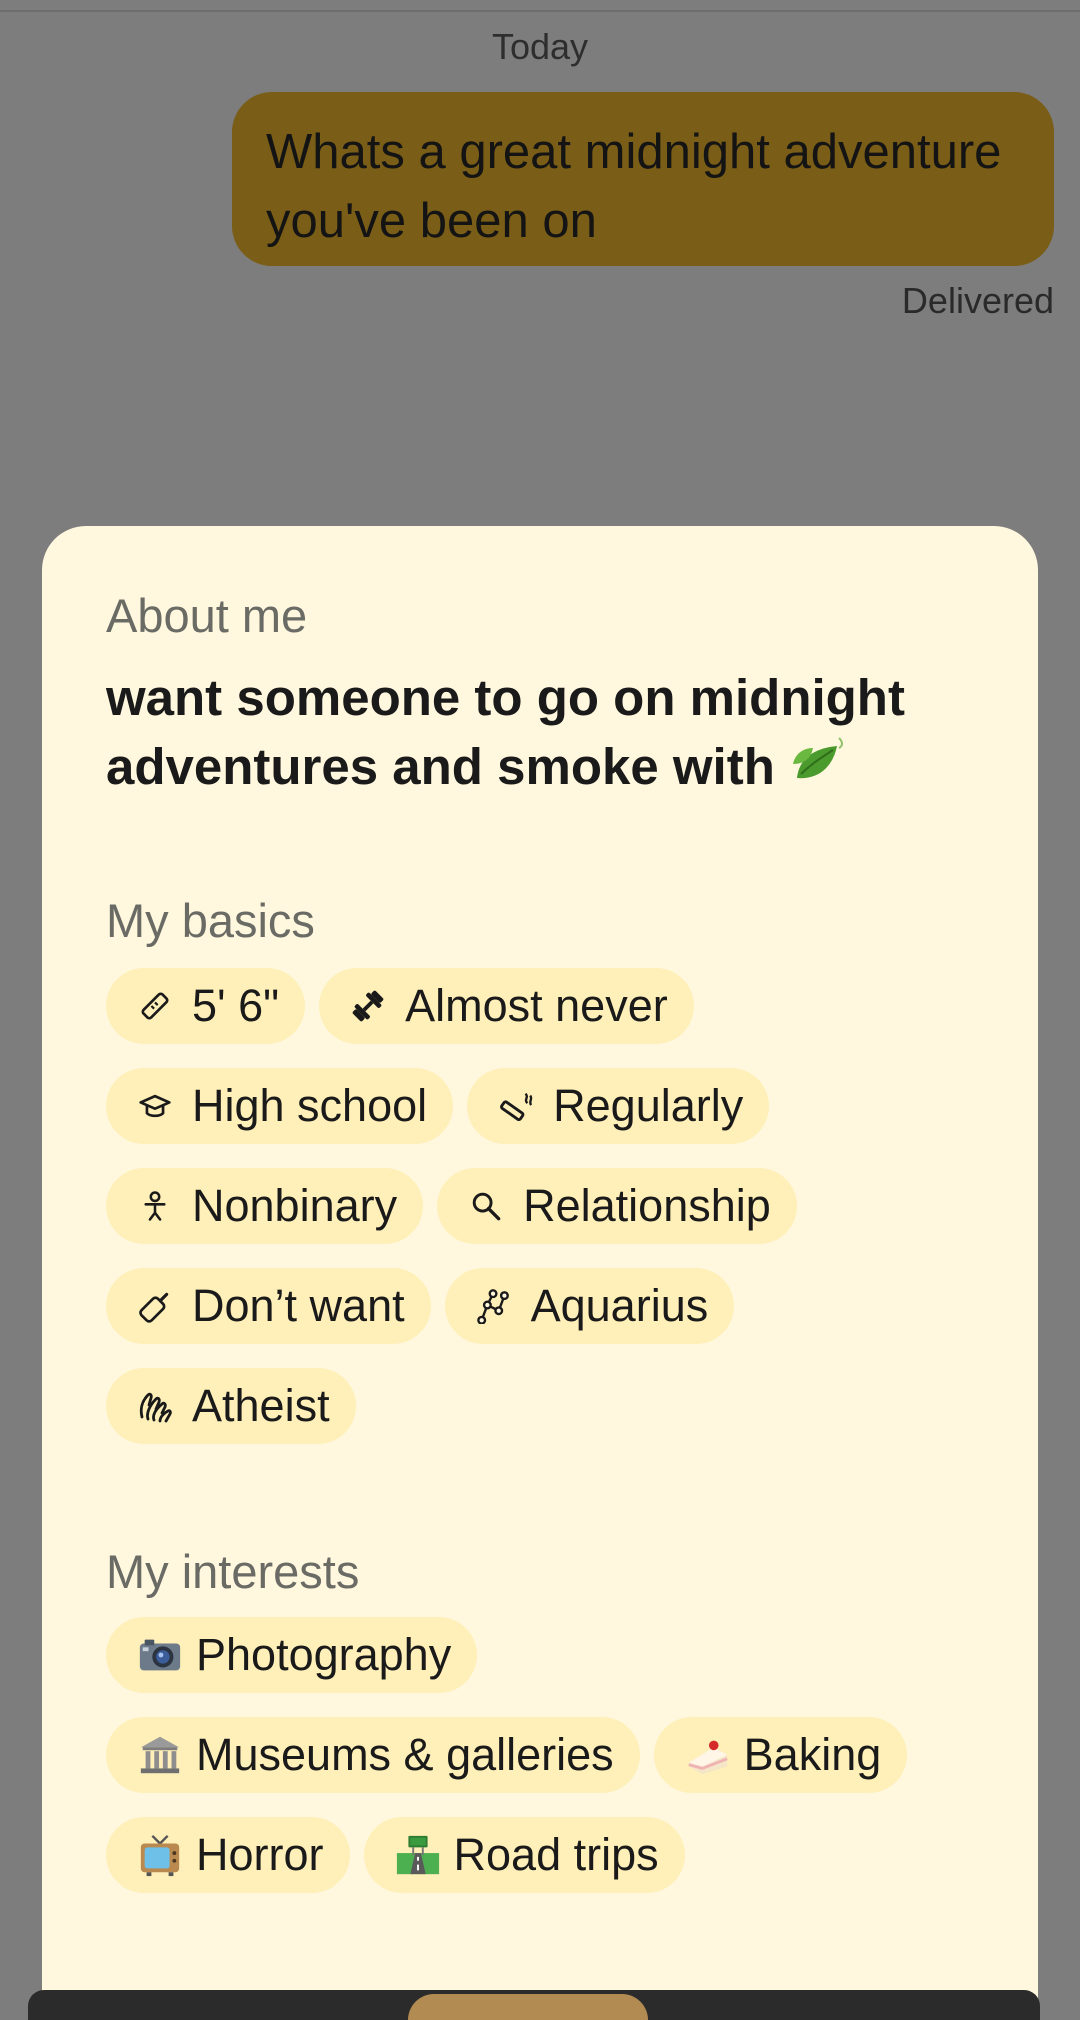  Describe the element at coordinates (310, 1105) in the screenshot. I see `basic-chip-label: High school` at that location.